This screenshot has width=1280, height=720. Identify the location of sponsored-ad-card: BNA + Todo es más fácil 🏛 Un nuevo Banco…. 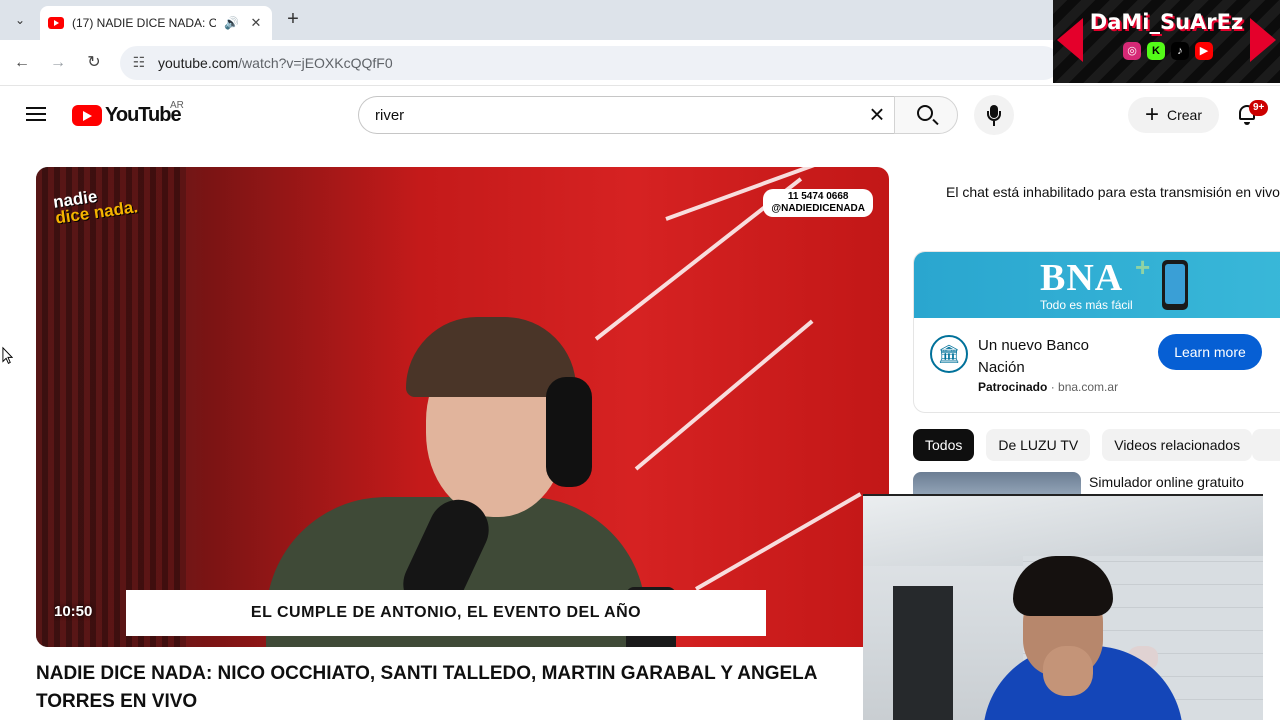
(1096, 332).